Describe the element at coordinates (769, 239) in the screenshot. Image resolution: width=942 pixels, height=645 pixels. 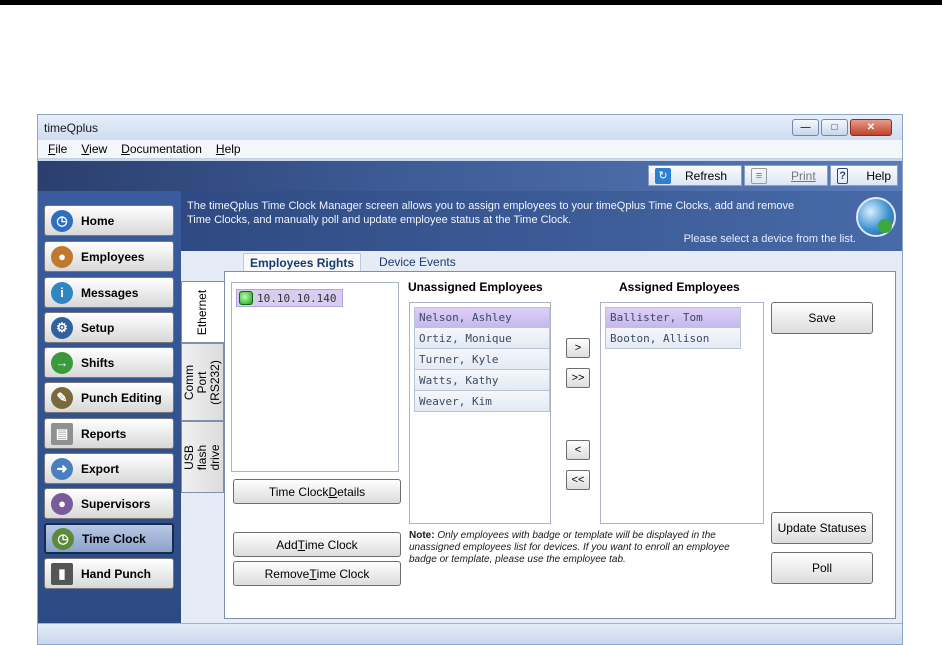
I see `device-hint: Please select a device from the list.` at that location.